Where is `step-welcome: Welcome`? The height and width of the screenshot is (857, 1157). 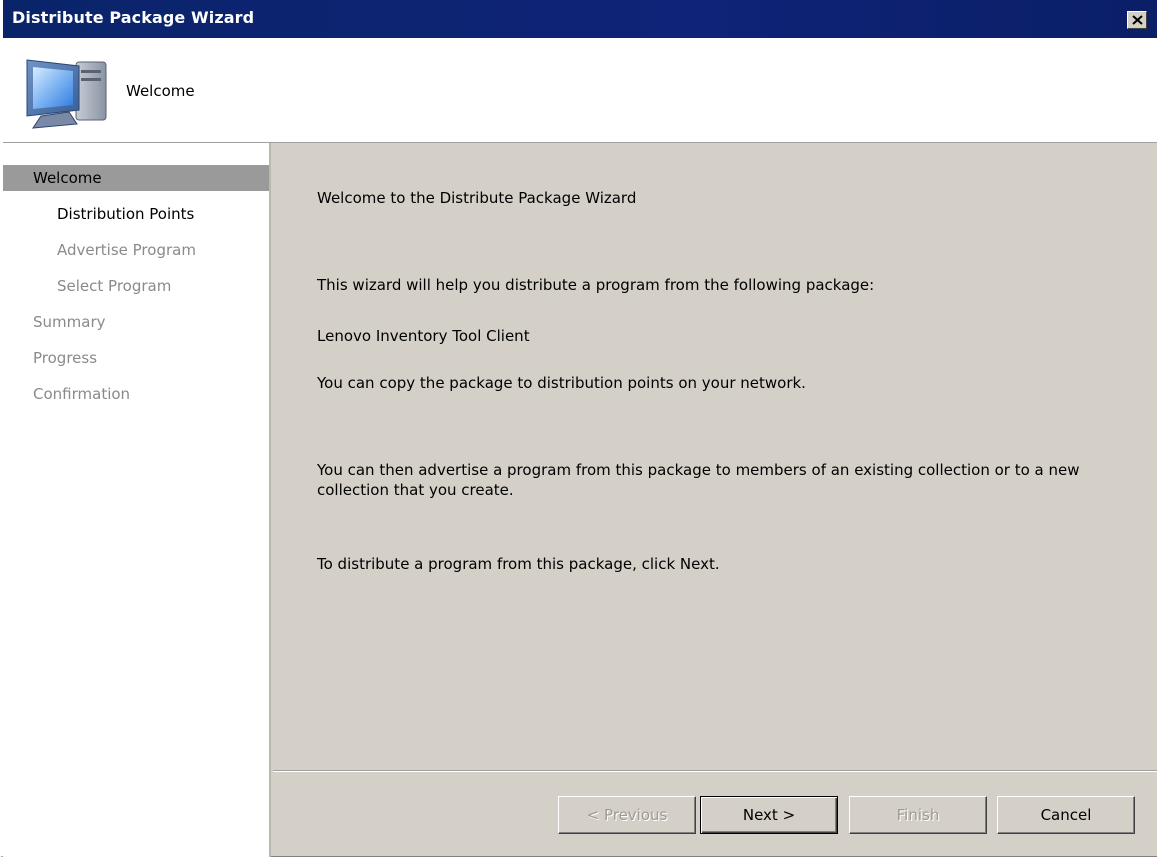
step-welcome: Welcome is located at coordinates (136, 178).